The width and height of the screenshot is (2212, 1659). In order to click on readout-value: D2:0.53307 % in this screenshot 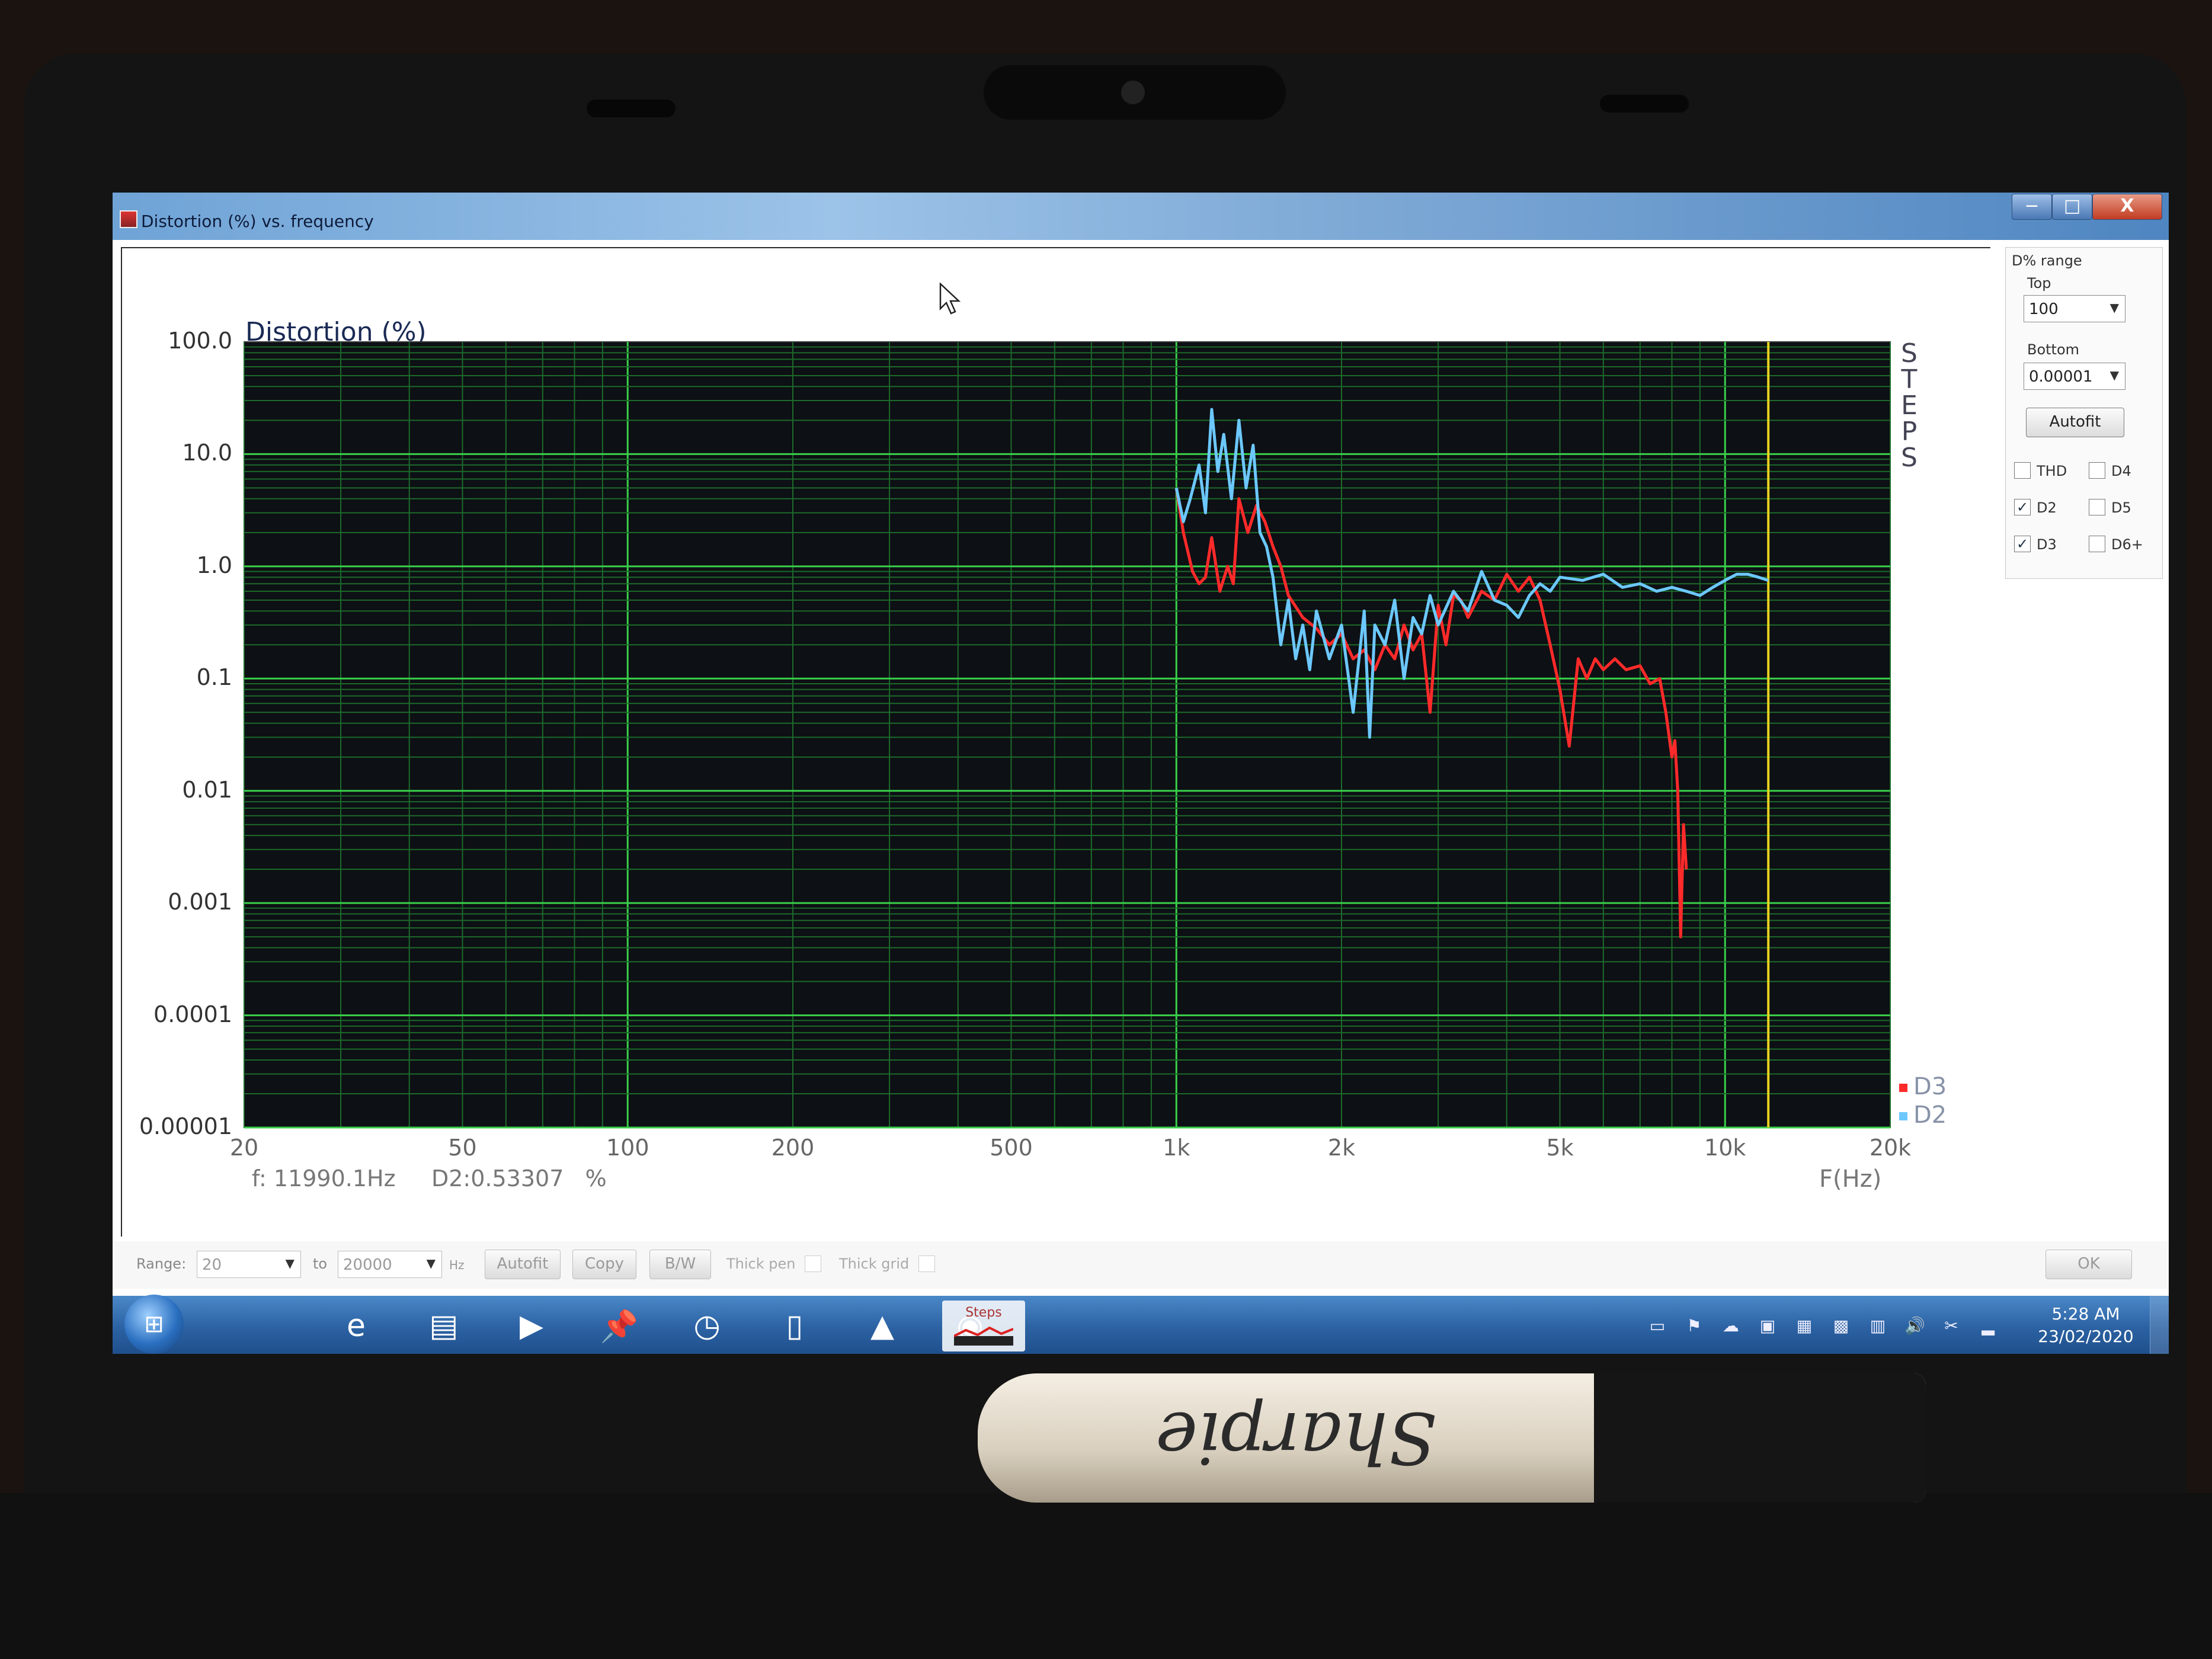, I will do `click(519, 1178)`.